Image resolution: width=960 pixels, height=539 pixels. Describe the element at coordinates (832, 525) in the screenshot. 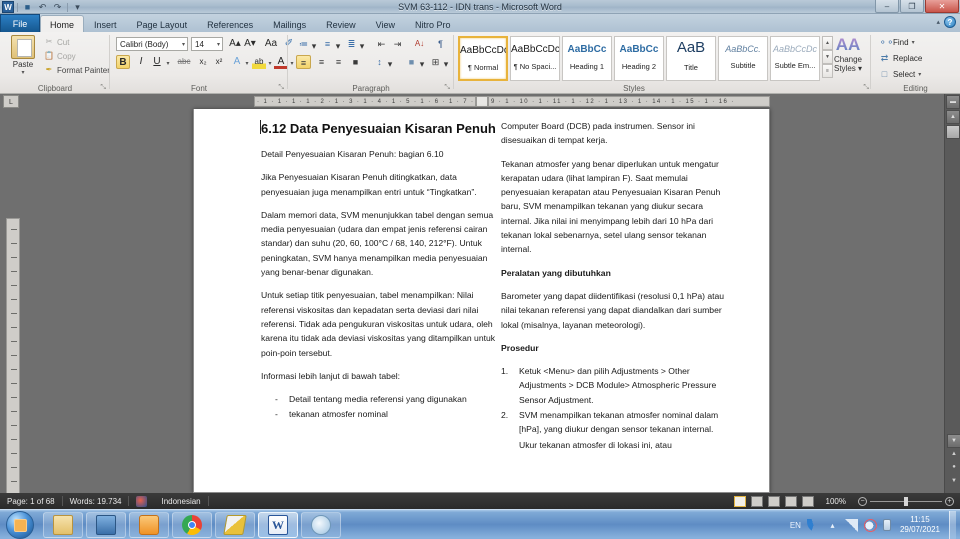

I see `hidden-icons-button: ▴` at that location.